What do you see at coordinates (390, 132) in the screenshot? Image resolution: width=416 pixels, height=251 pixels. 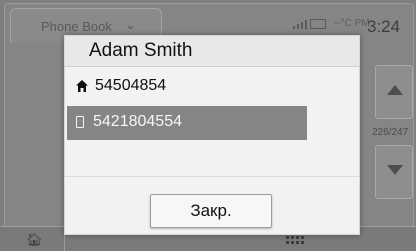 I see `list-position: 226/247` at bounding box center [390, 132].